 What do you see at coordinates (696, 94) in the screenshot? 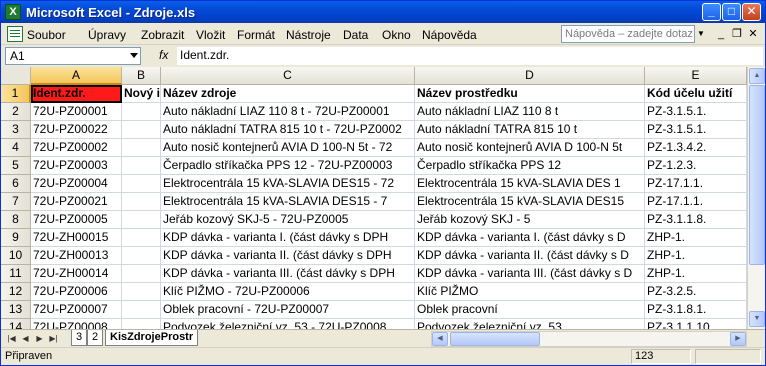
I see `cell-e1: Kód účelu užití` at bounding box center [696, 94].